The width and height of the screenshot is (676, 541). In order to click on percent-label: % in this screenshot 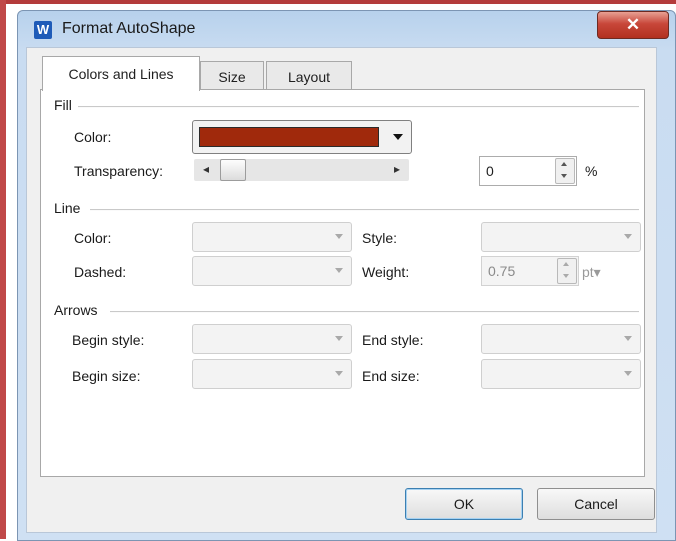, I will do `click(591, 171)`.